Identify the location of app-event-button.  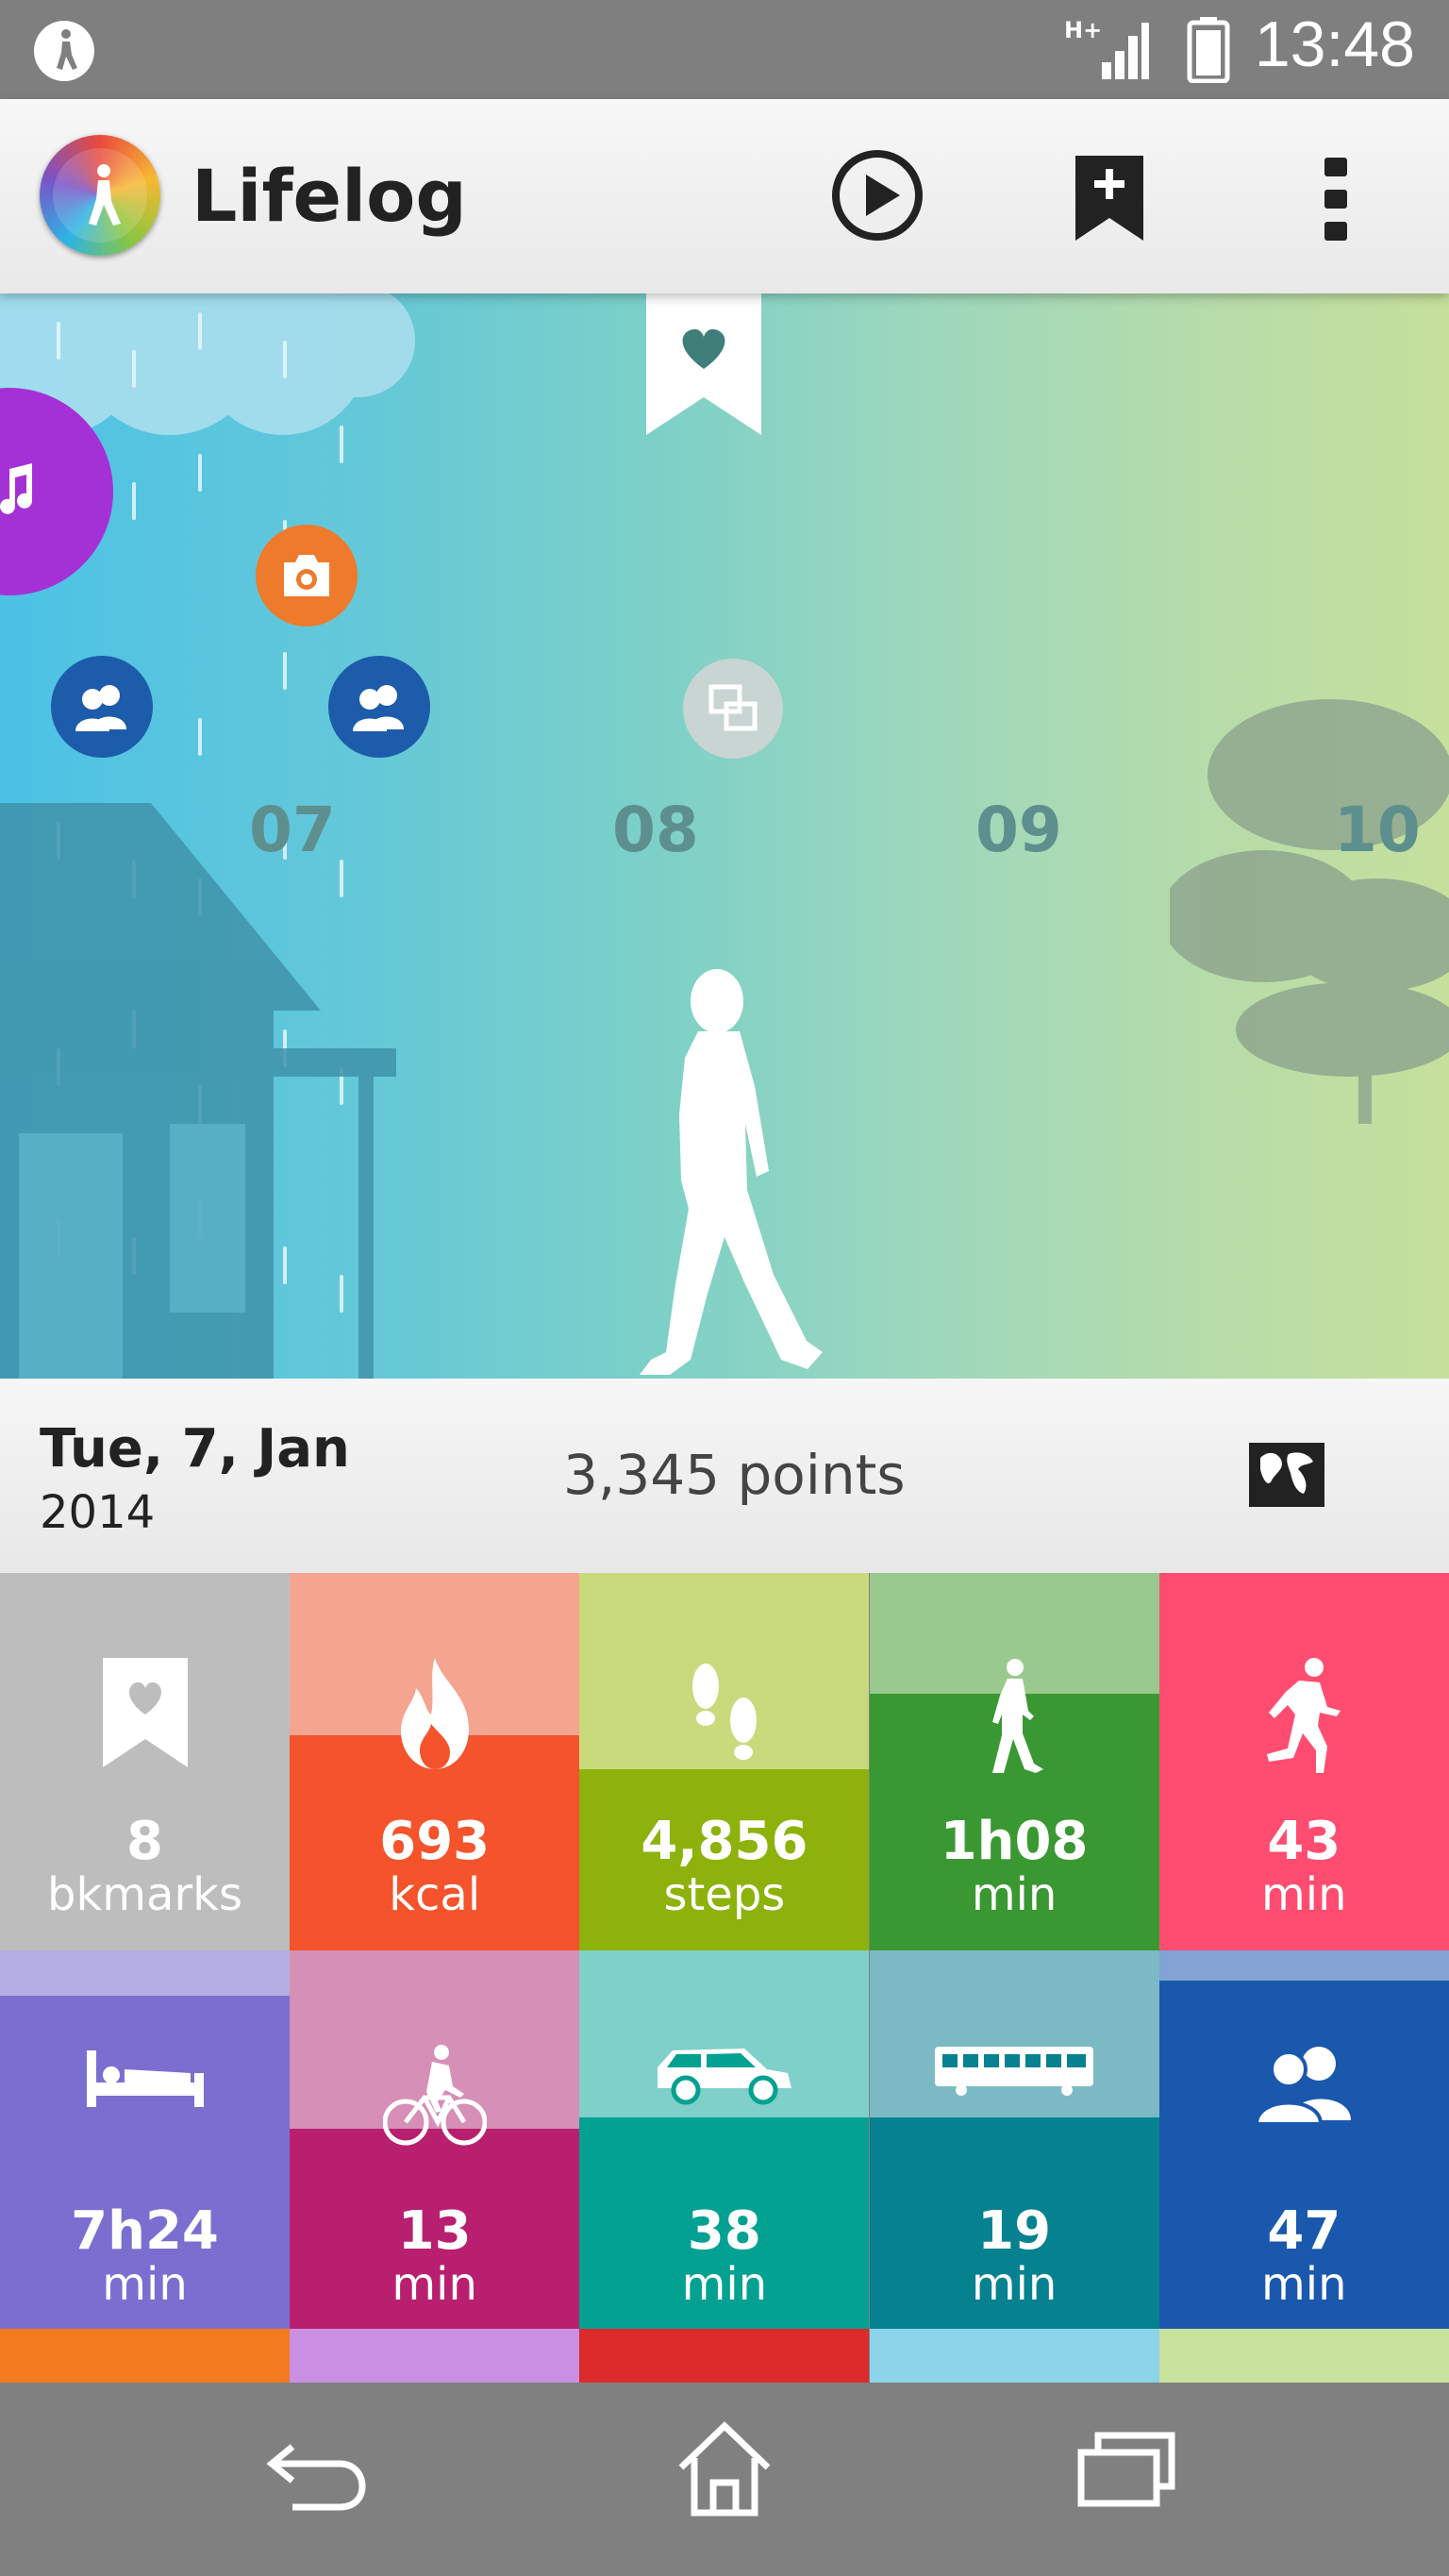
(733, 709).